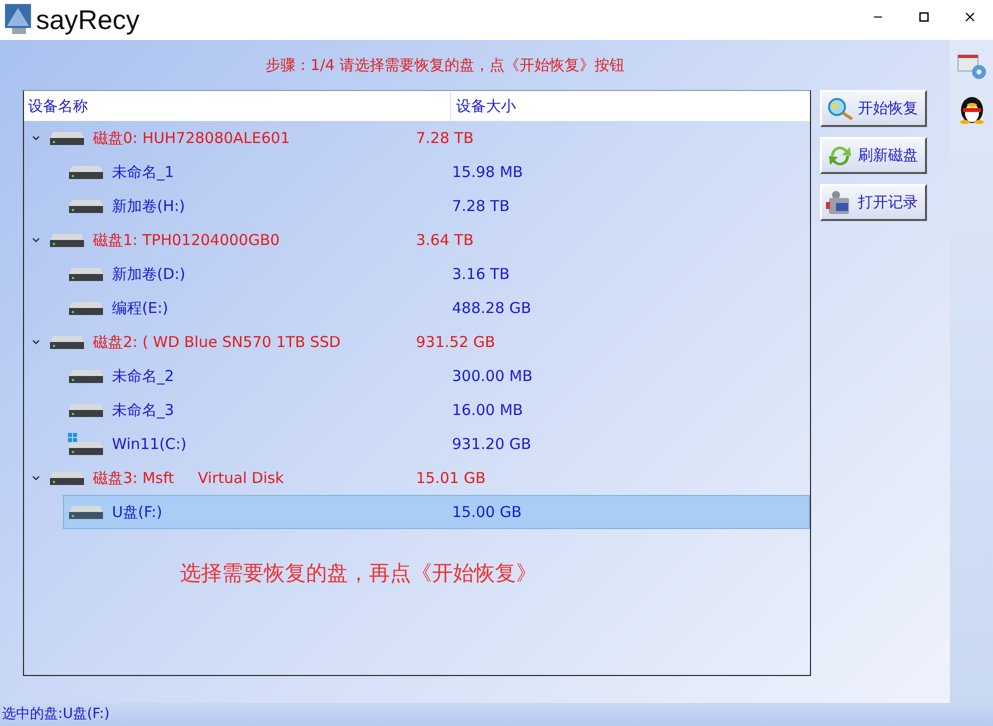 This screenshot has width=993, height=726. Describe the element at coordinates (487, 172) in the screenshot. I see `device-size: 15.98 MB` at that location.